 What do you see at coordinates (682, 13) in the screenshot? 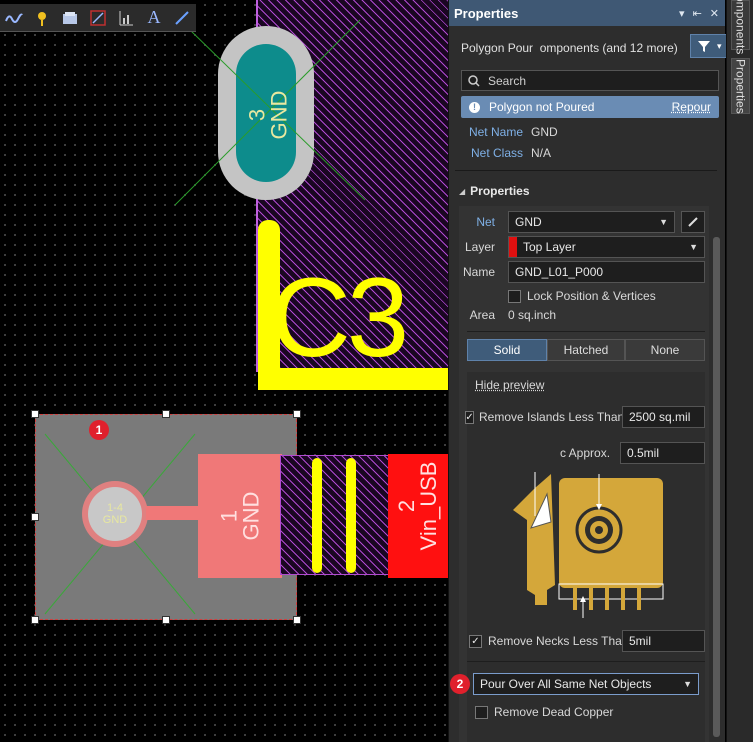
I see `panel-menu-icon: ▾` at bounding box center [682, 13].